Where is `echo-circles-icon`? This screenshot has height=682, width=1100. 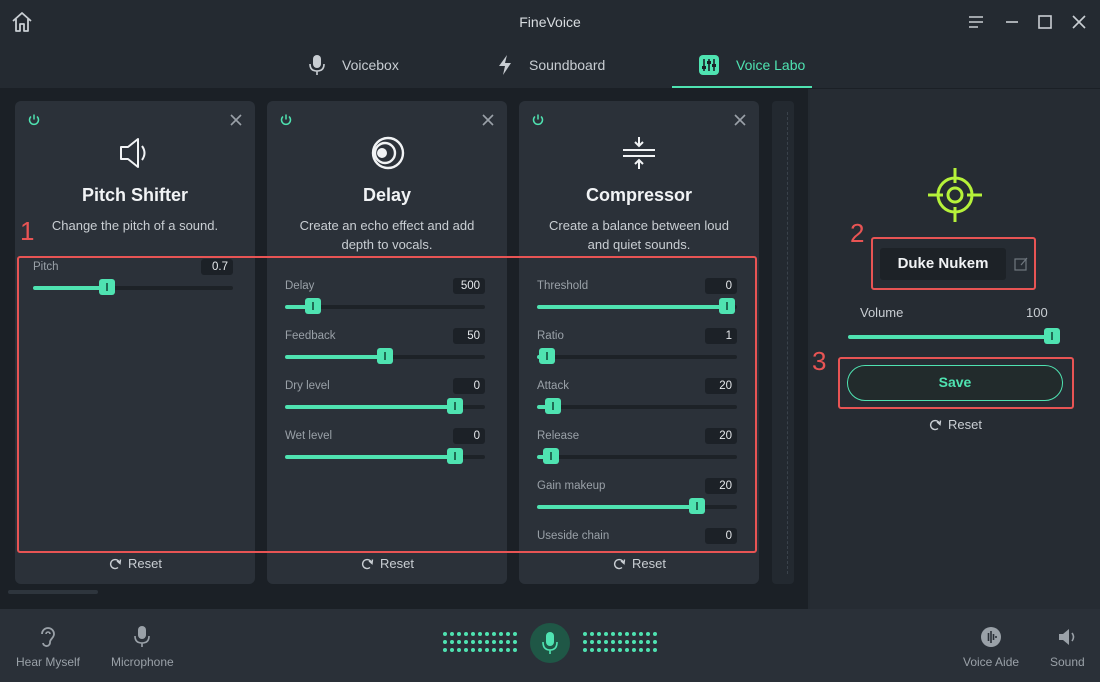 echo-circles-icon is located at coordinates (388, 153).